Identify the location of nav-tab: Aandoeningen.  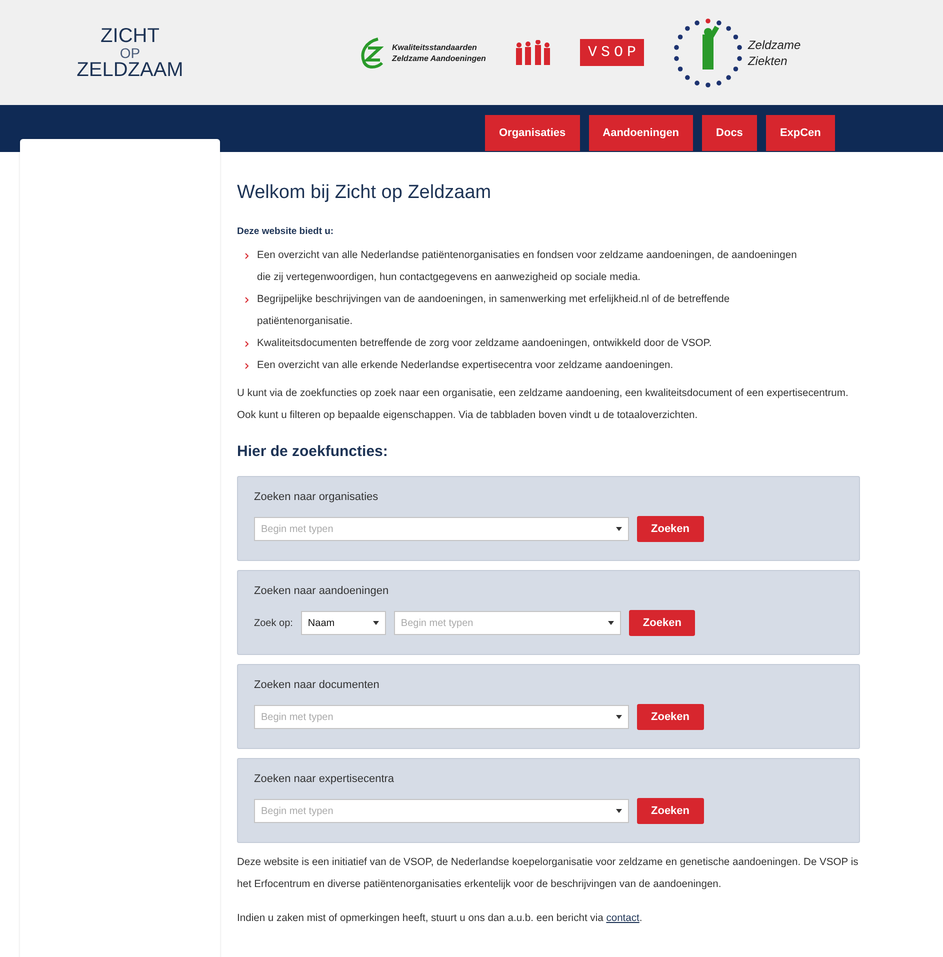
(641, 133).